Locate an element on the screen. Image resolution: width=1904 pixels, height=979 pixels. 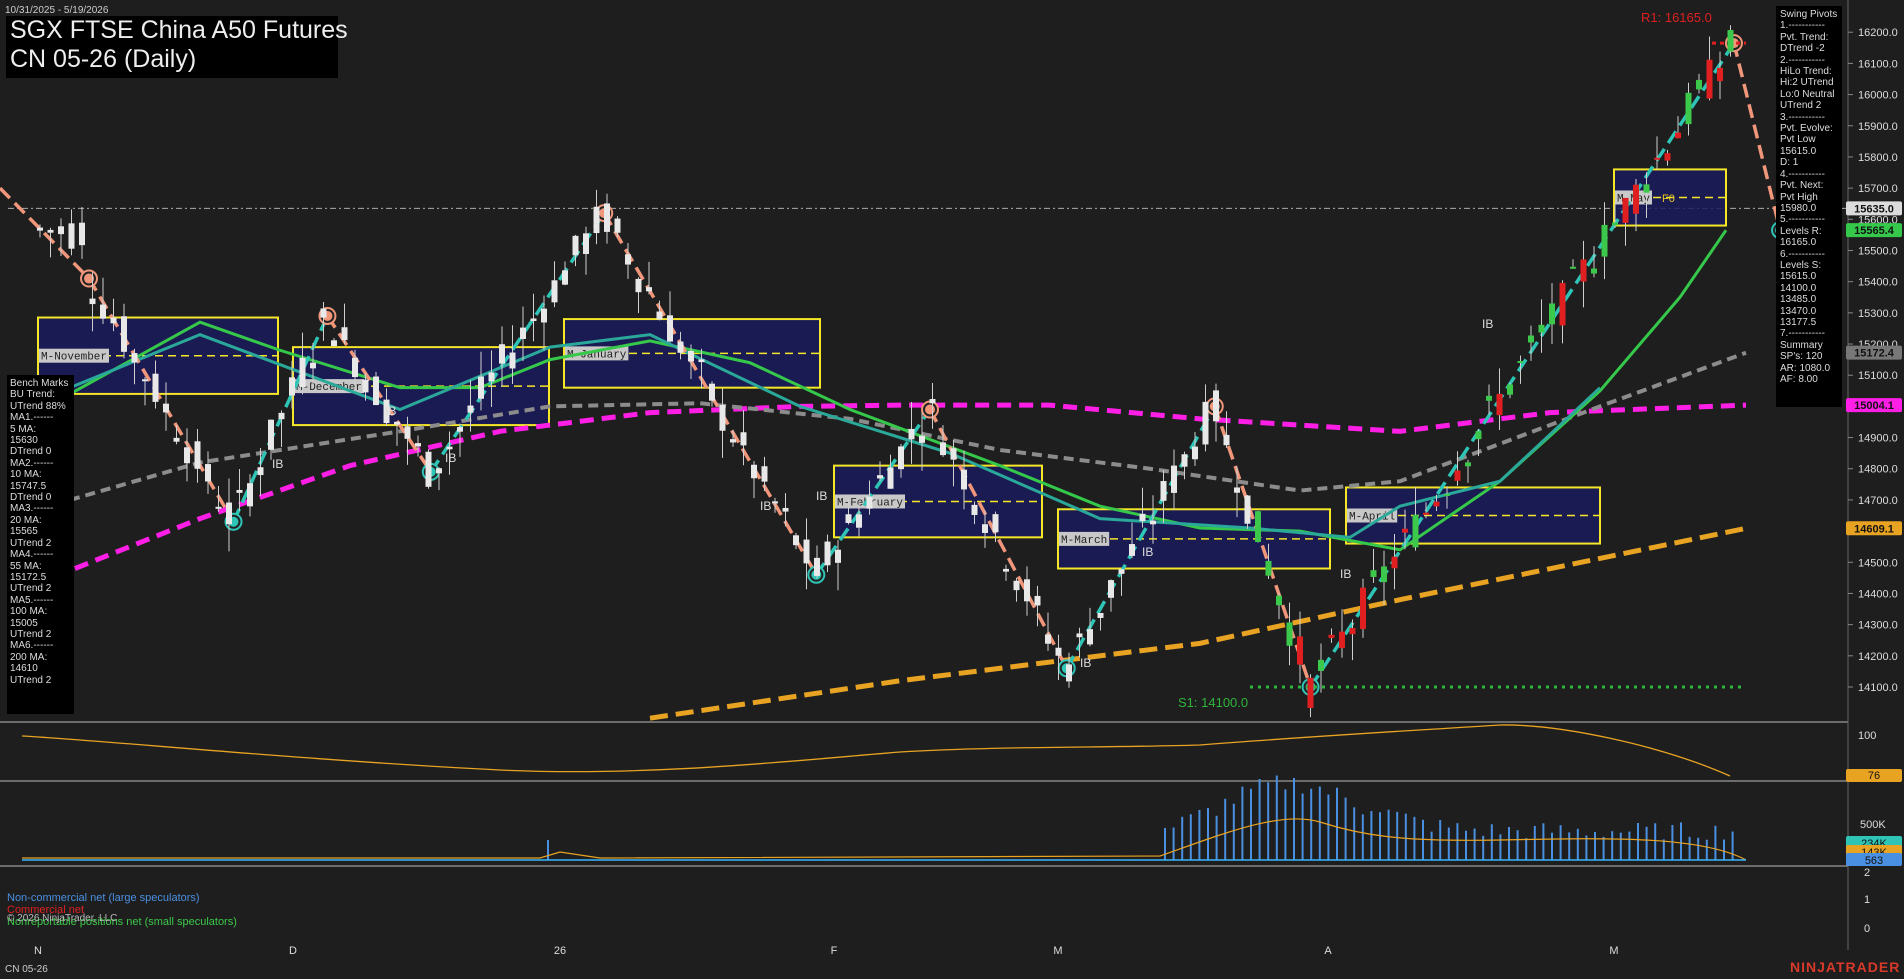
y-tick-label: 14900.0 is located at coordinates (1878, 439).